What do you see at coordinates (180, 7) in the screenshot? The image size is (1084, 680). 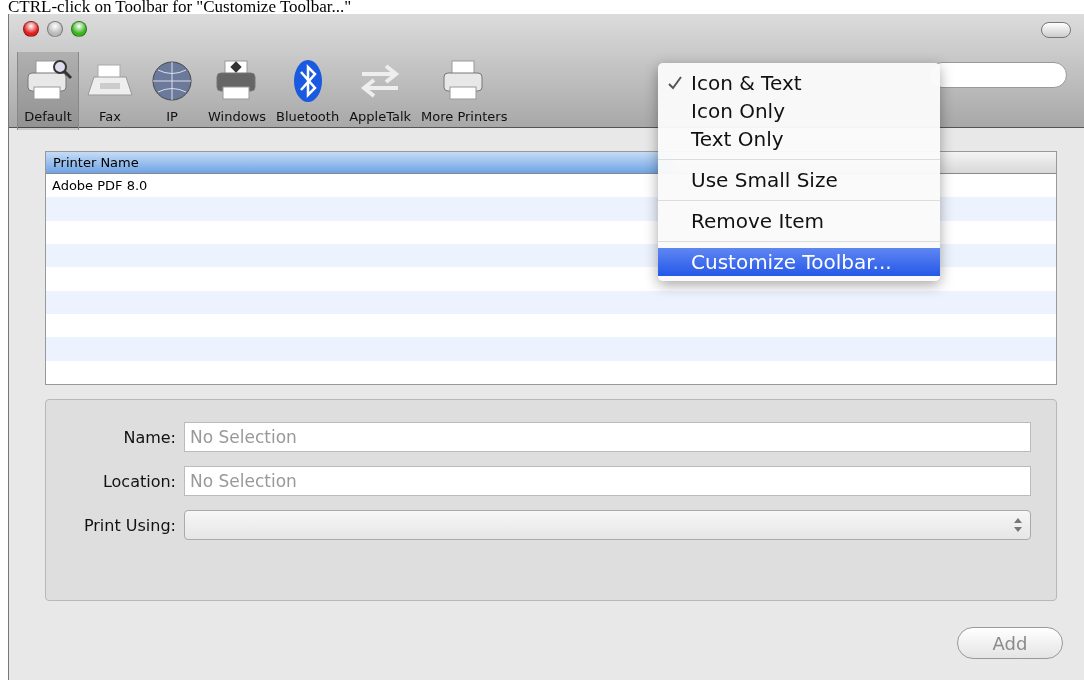 I see `caption-text: CTRL-click on Toolbar for "Customize Toolbar..."` at bounding box center [180, 7].